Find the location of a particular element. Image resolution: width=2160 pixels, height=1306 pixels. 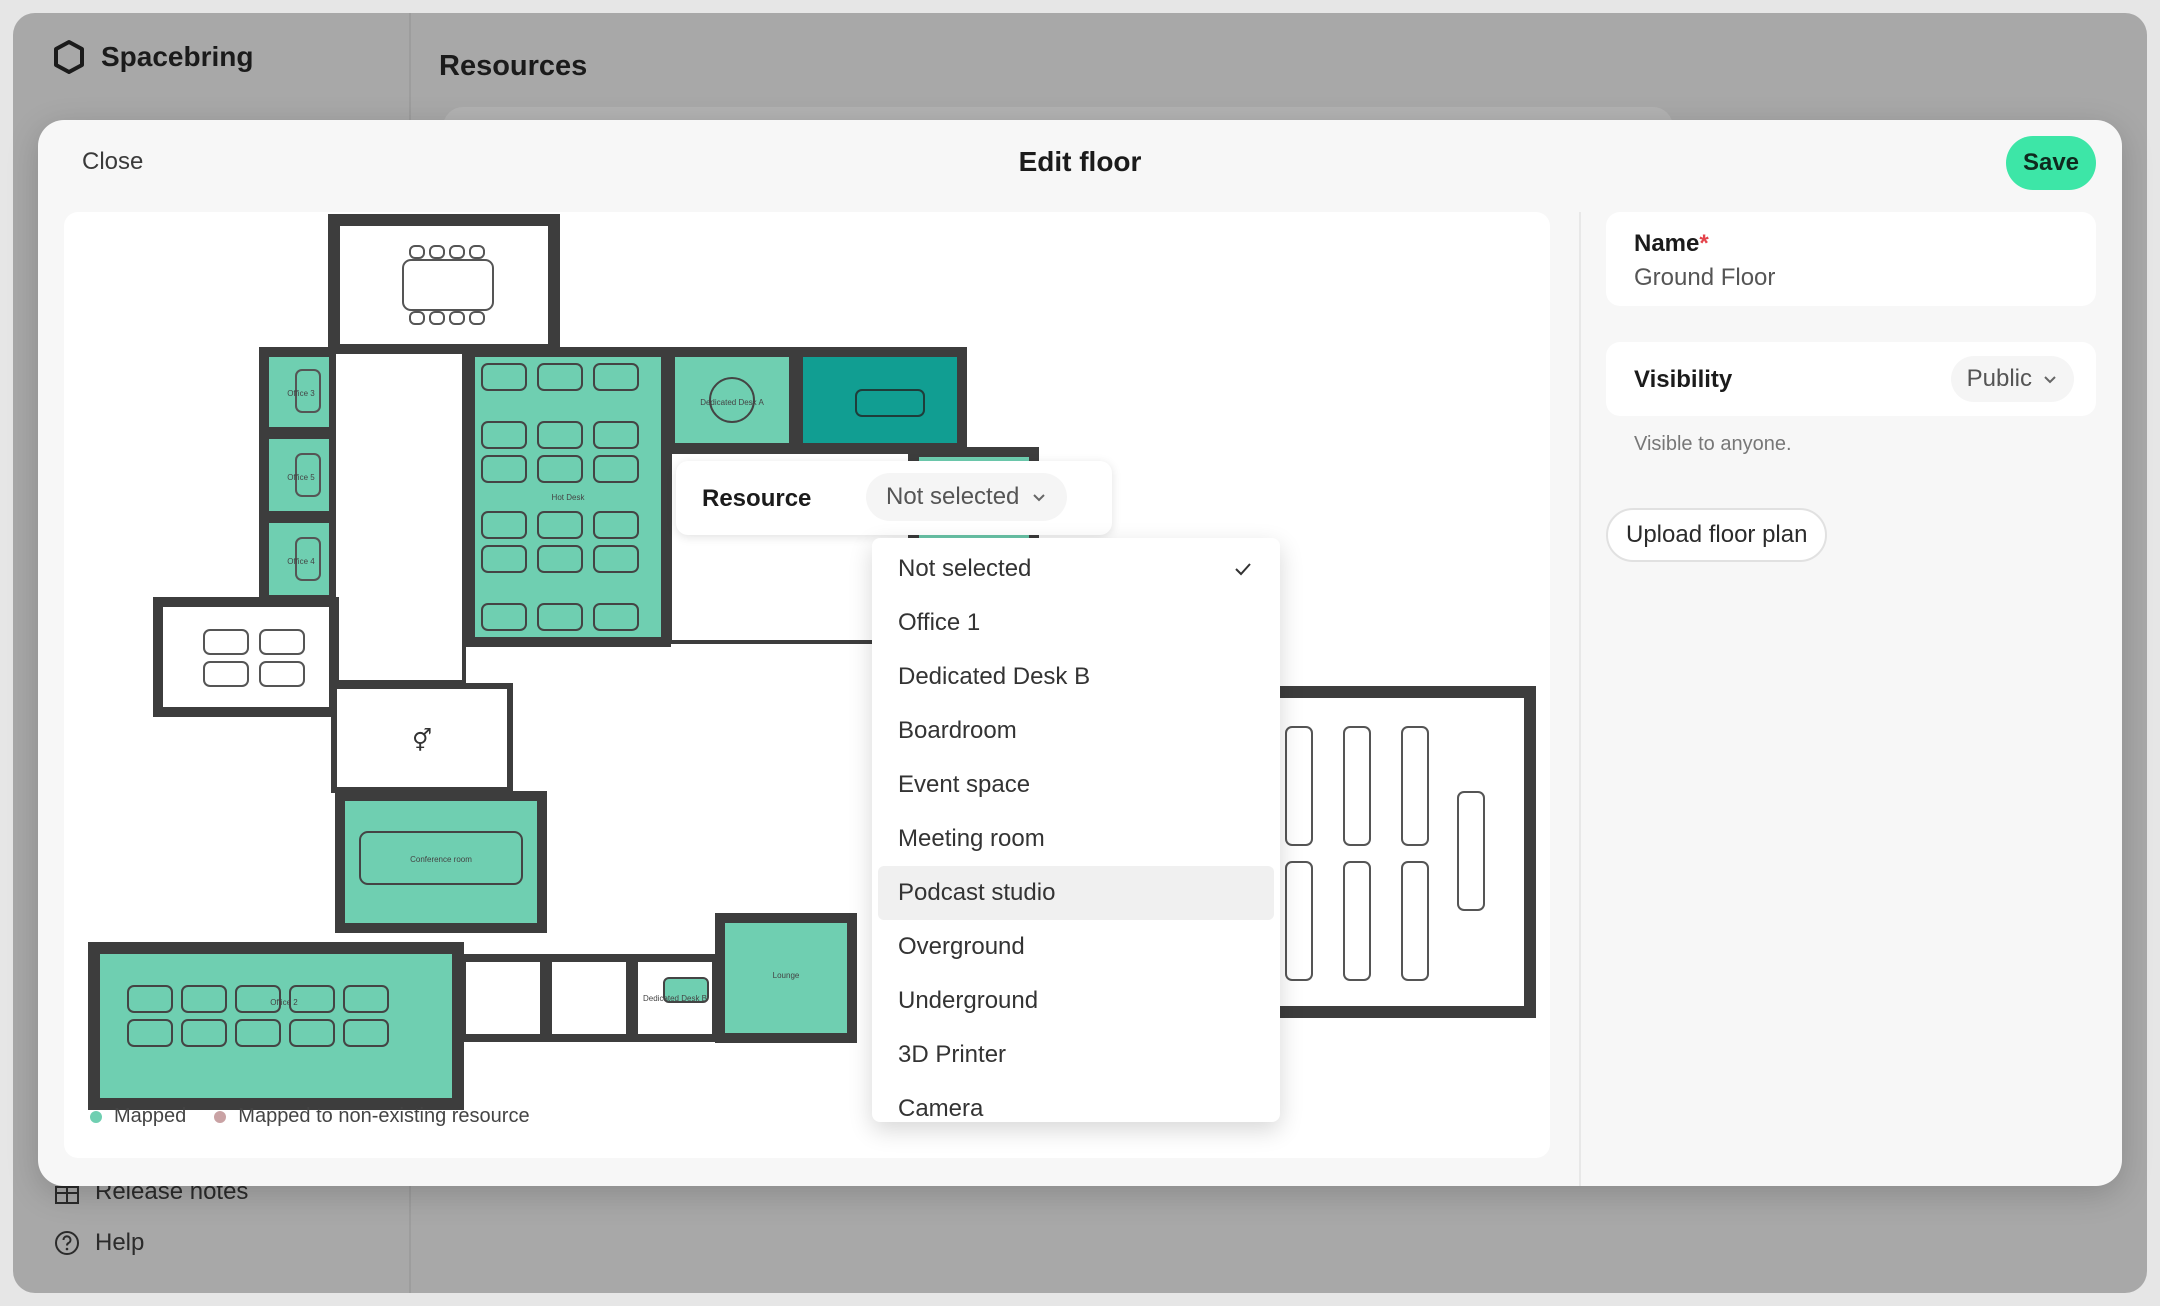

visibility-label: Visibility is located at coordinates (1683, 379).